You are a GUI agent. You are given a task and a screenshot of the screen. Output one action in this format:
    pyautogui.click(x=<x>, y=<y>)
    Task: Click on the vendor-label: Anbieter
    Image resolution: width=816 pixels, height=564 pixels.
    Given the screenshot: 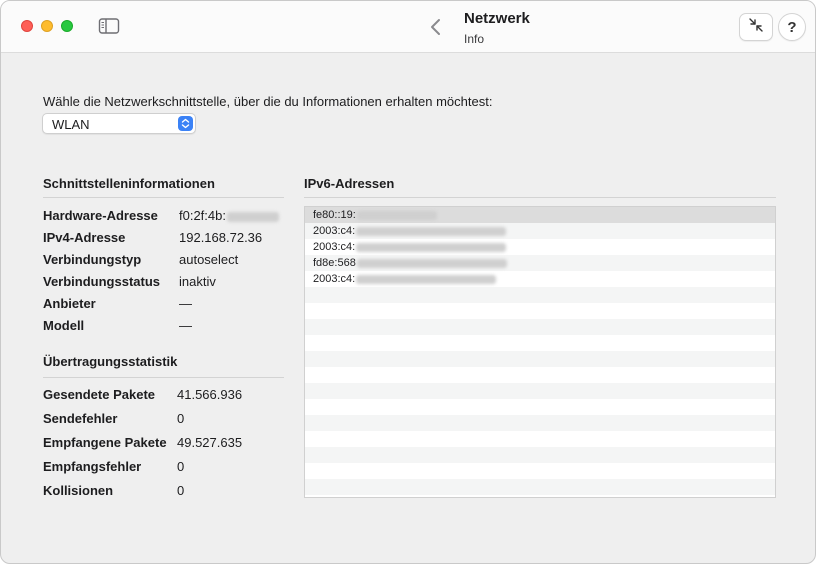 What is the action you would take?
    pyautogui.click(x=69, y=303)
    